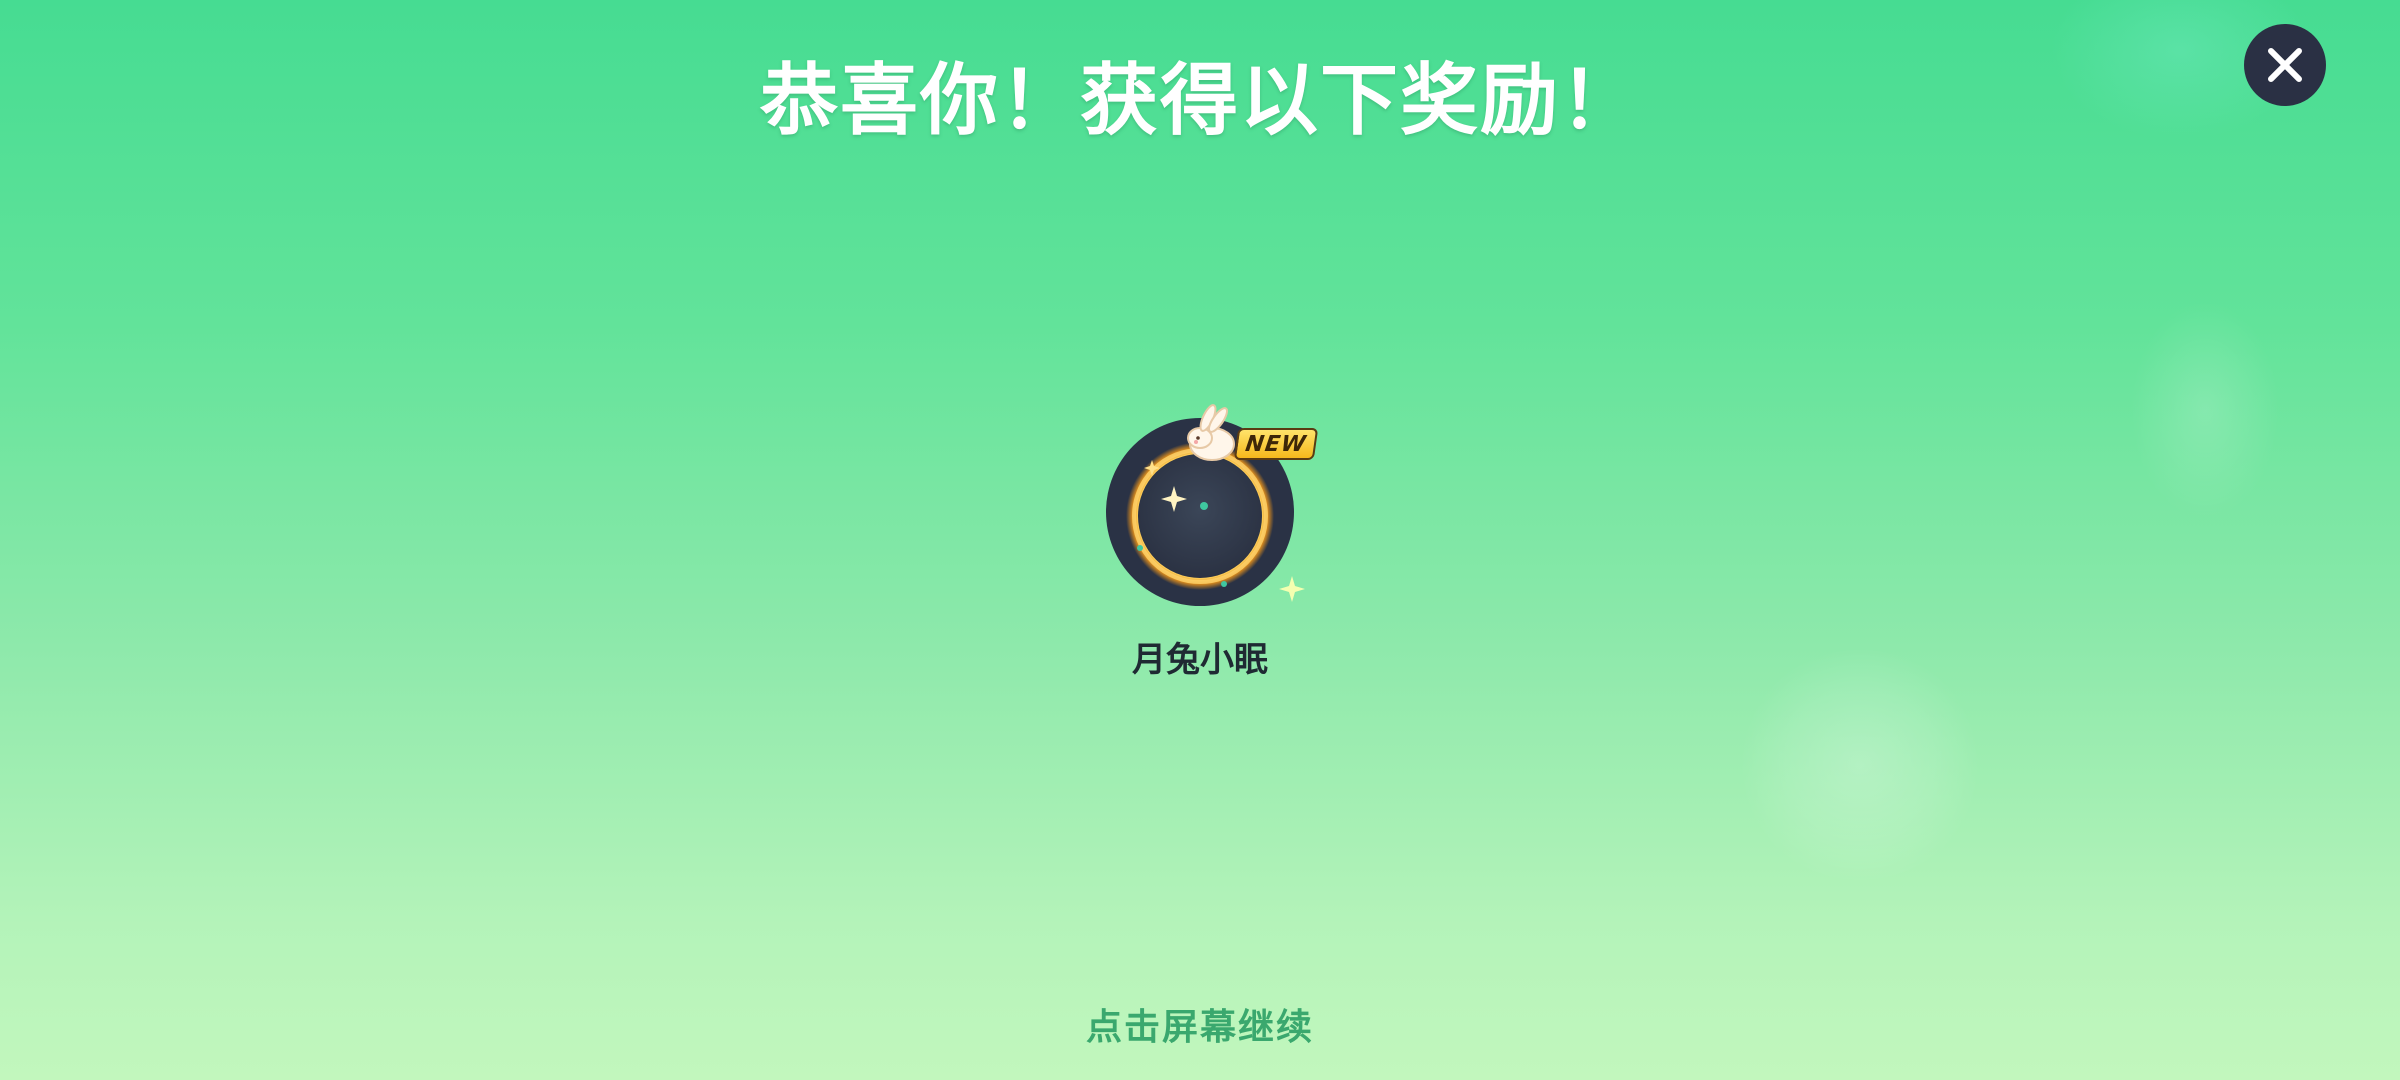 This screenshot has height=1080, width=2400. I want to click on reward-name: 月兔小眠, so click(1200, 660).